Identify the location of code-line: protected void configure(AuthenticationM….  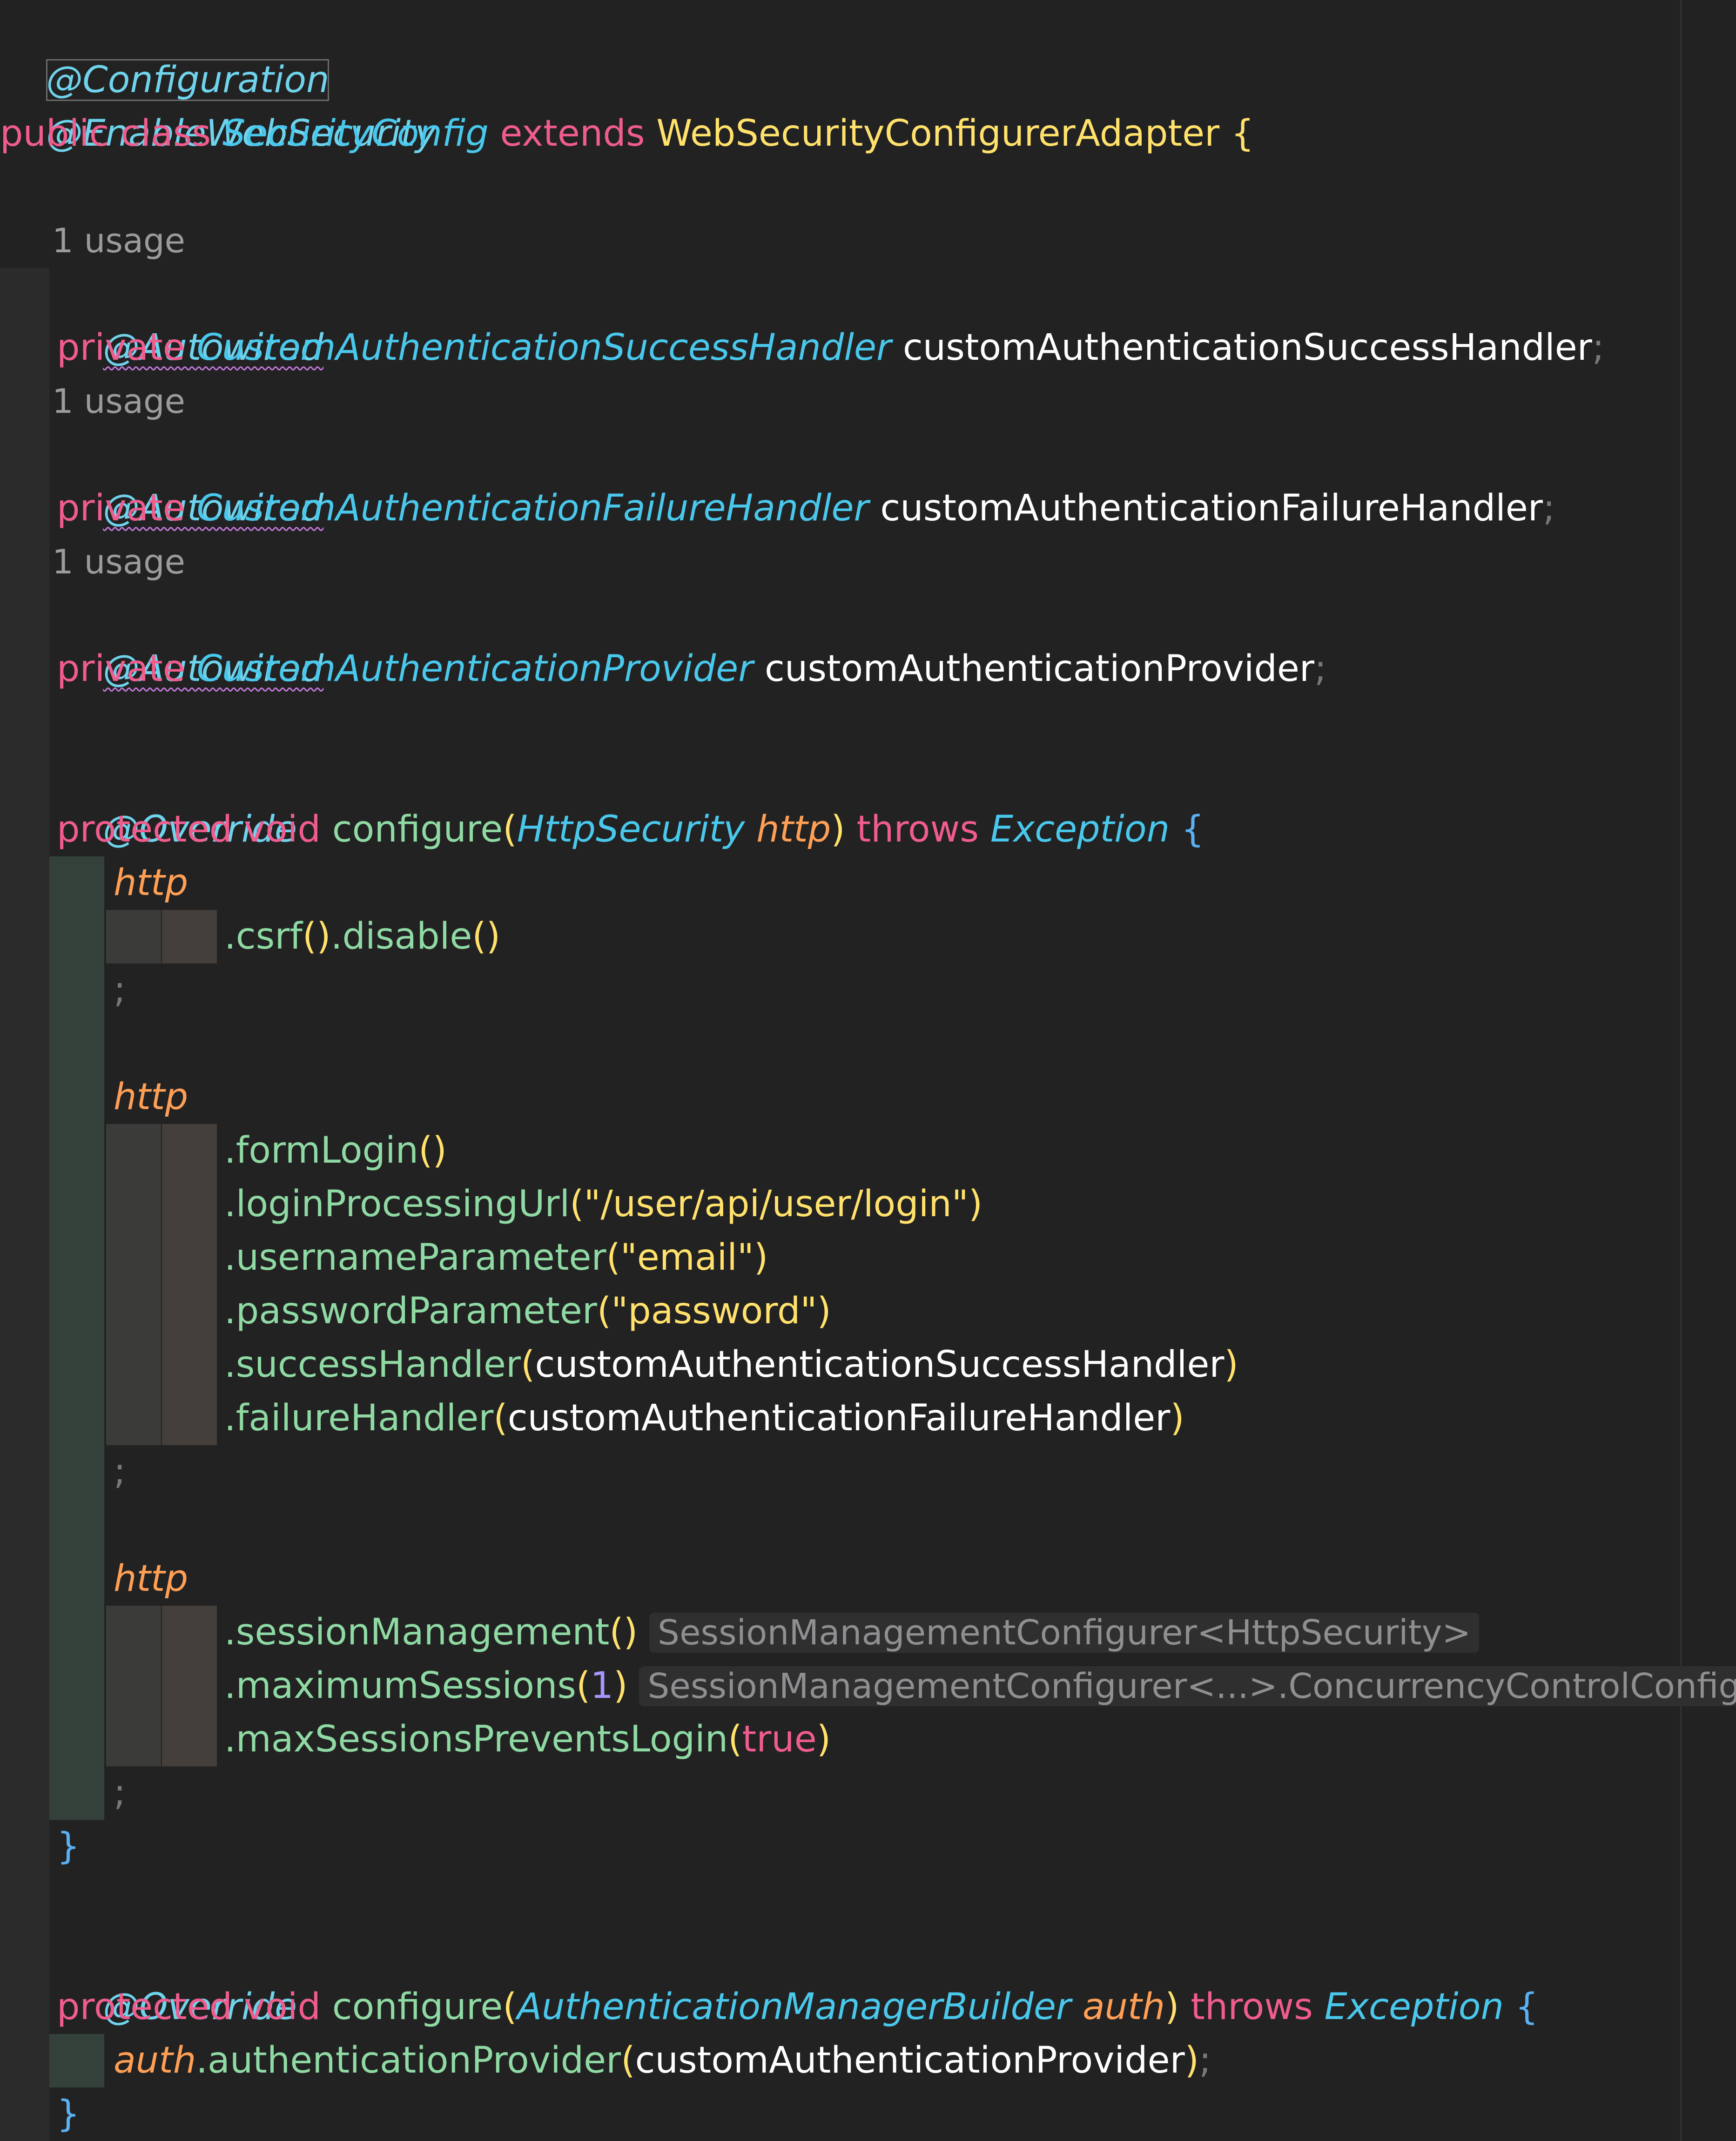
(798, 2007).